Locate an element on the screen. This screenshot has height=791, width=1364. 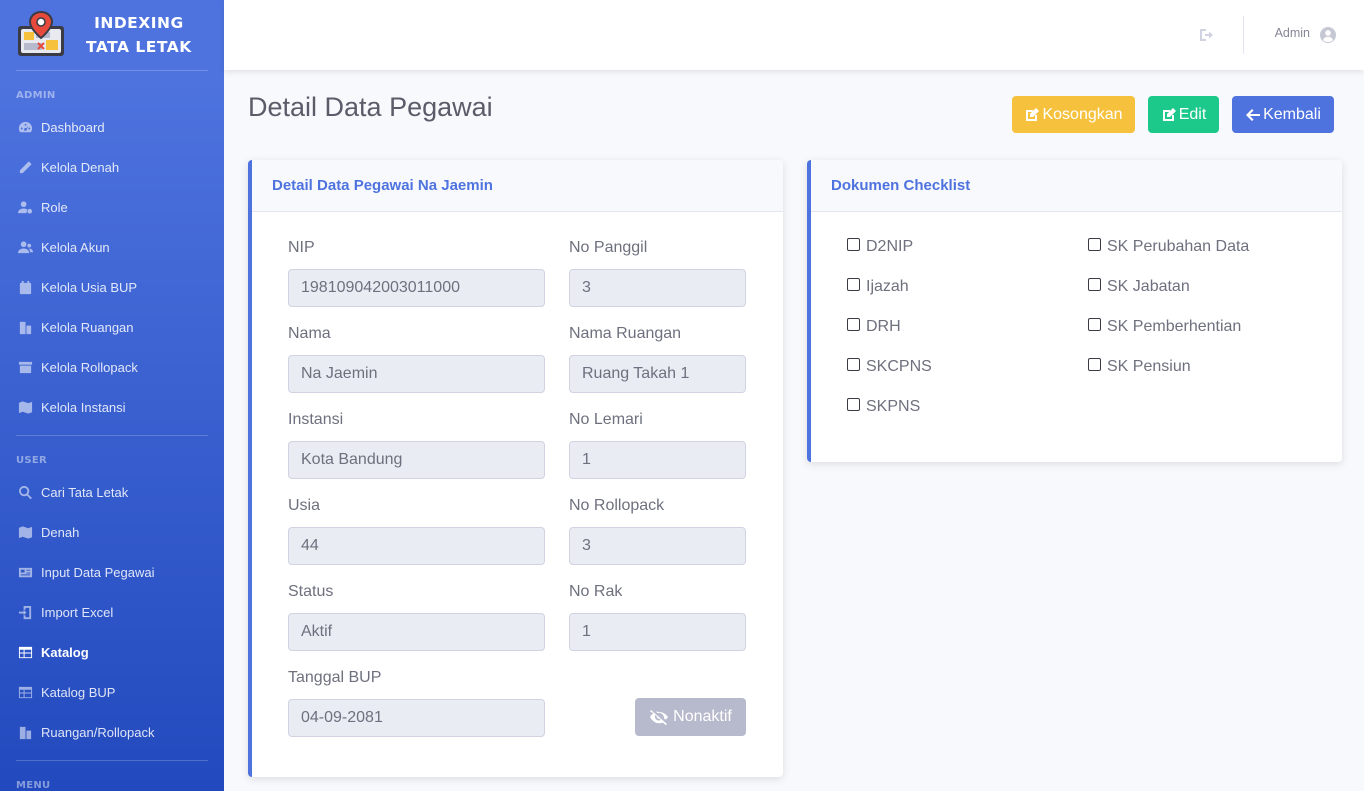
sidebar-item-dashboard: Dashboard is located at coordinates (112, 127).